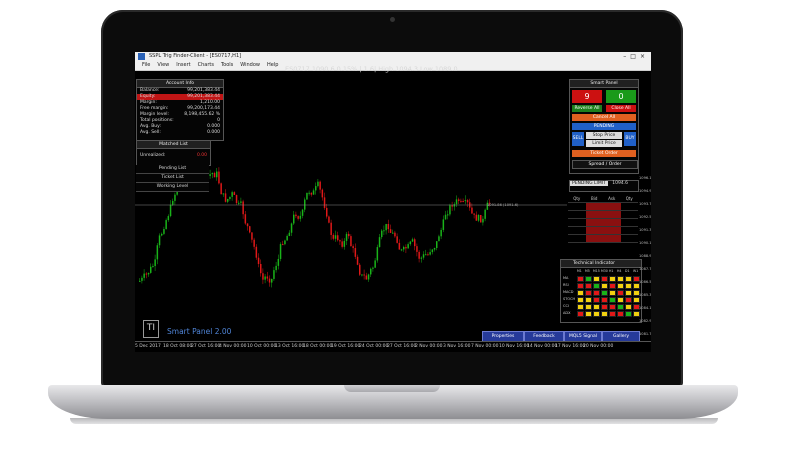 The width and height of the screenshot is (787, 462). I want to click on menu-view: View, so click(163, 65).